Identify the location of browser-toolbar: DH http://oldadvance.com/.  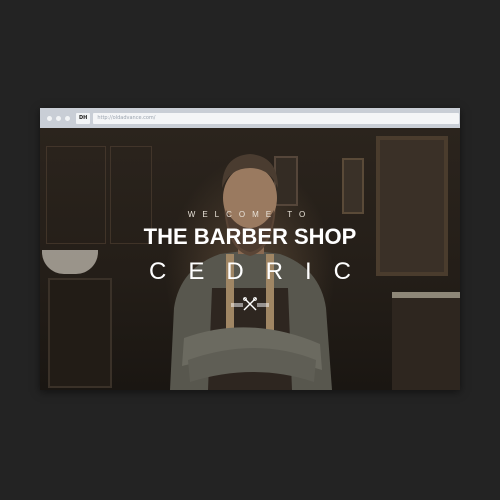
(250, 118).